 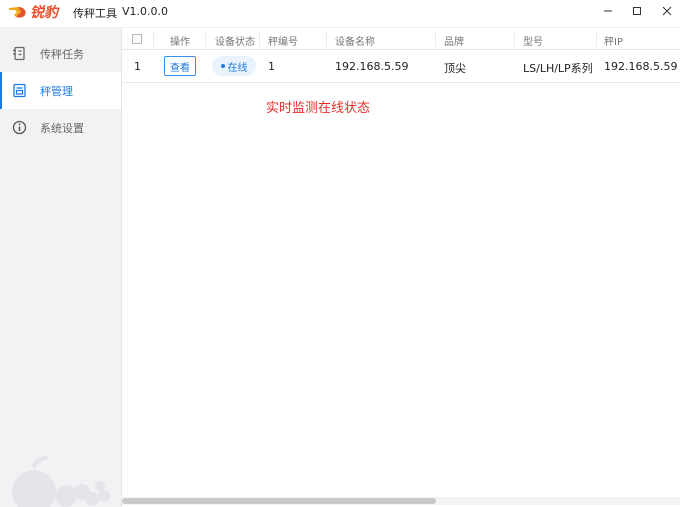 I want to click on view-button: 查看, so click(x=180, y=66).